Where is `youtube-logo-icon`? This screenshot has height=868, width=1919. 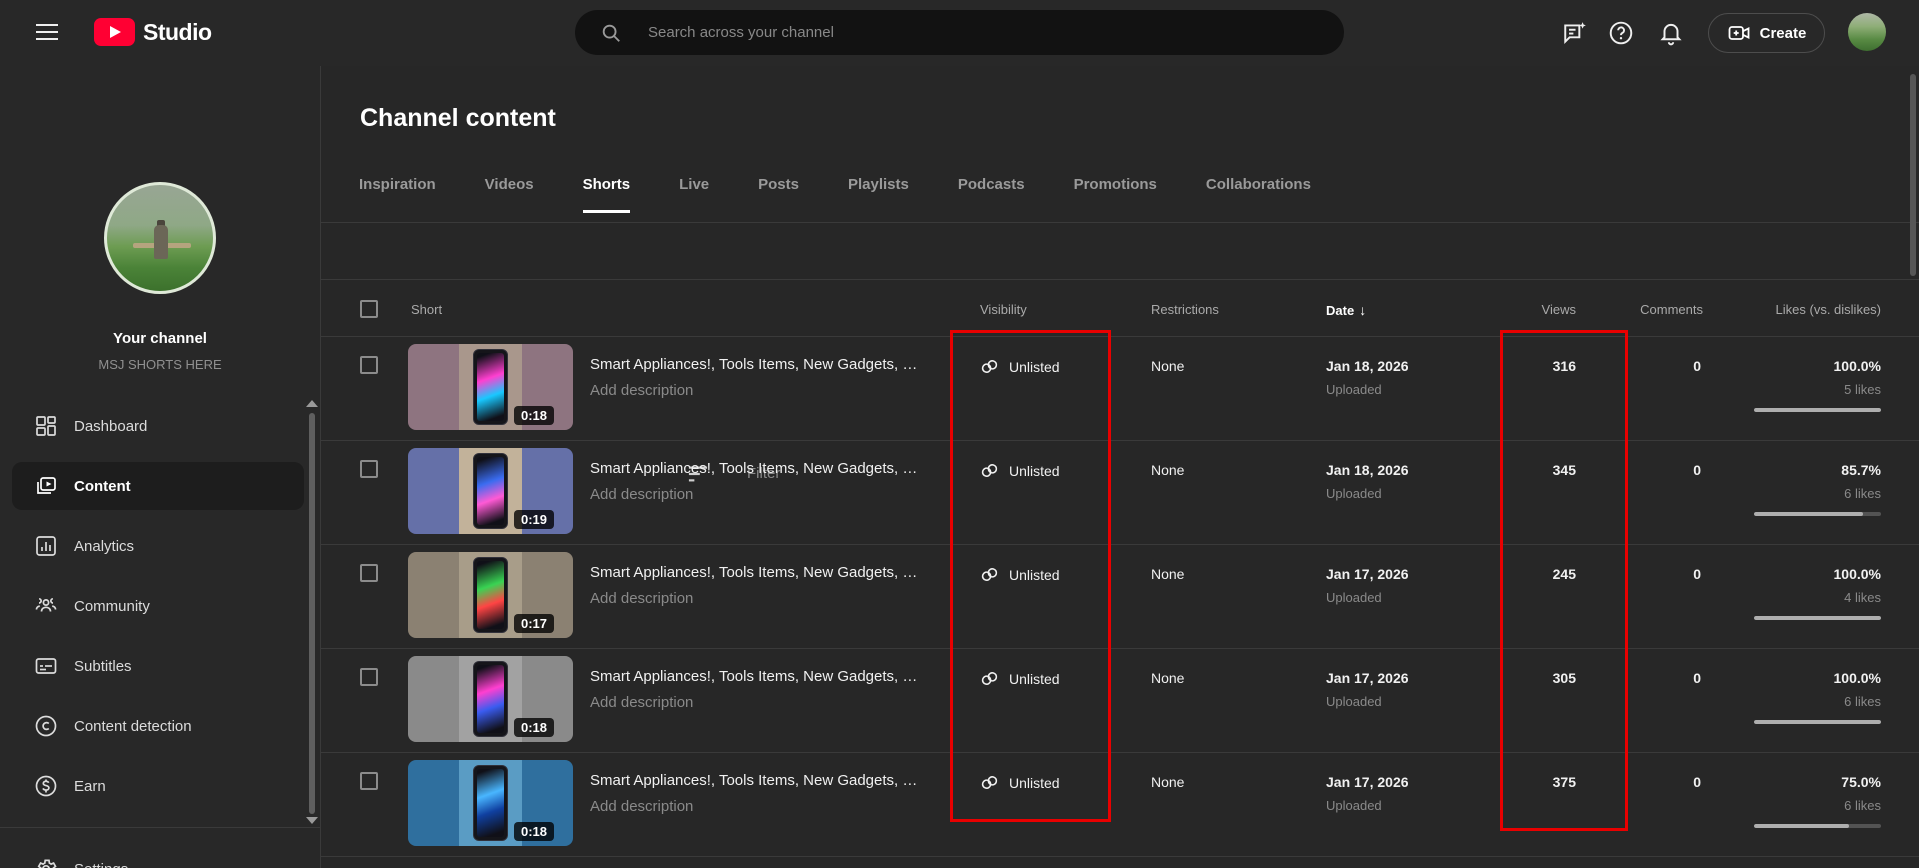
youtube-logo-icon is located at coordinates (114, 32).